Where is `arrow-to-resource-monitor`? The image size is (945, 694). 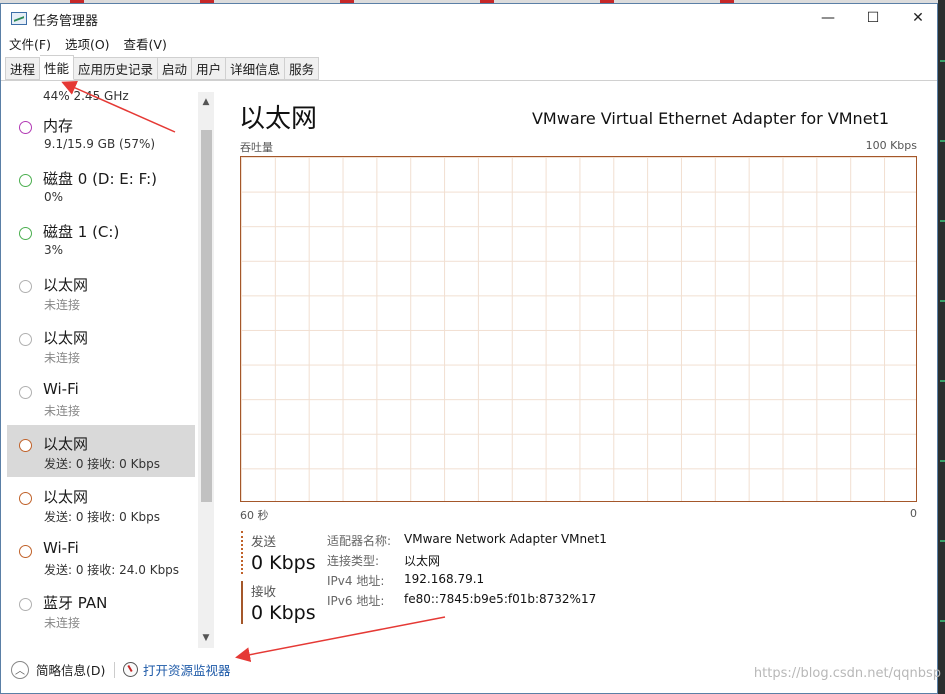
arrow-to-resource-monitor is located at coordinates (340, 639).